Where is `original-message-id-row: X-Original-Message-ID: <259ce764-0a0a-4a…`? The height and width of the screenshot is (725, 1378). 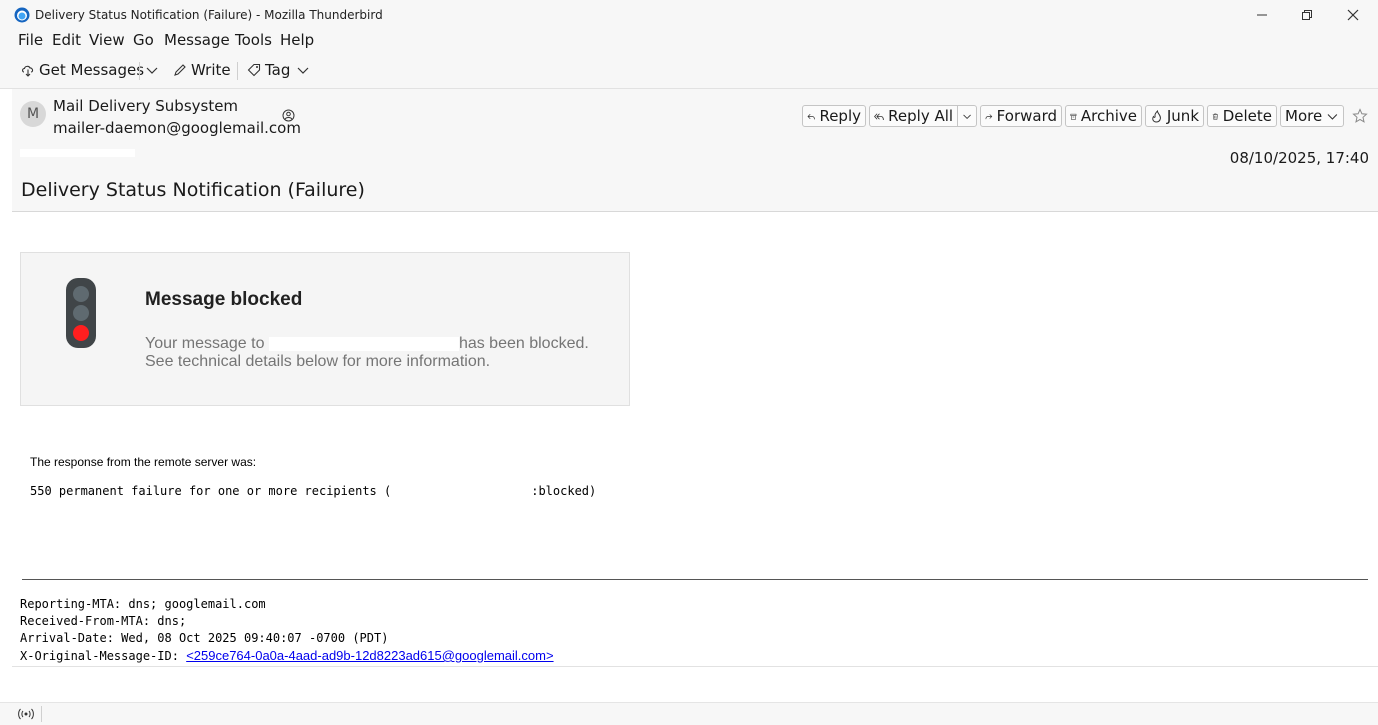
original-message-id-row: X-Original-Message-ID: <259ce764-0a0a-4a… is located at coordinates (287, 655).